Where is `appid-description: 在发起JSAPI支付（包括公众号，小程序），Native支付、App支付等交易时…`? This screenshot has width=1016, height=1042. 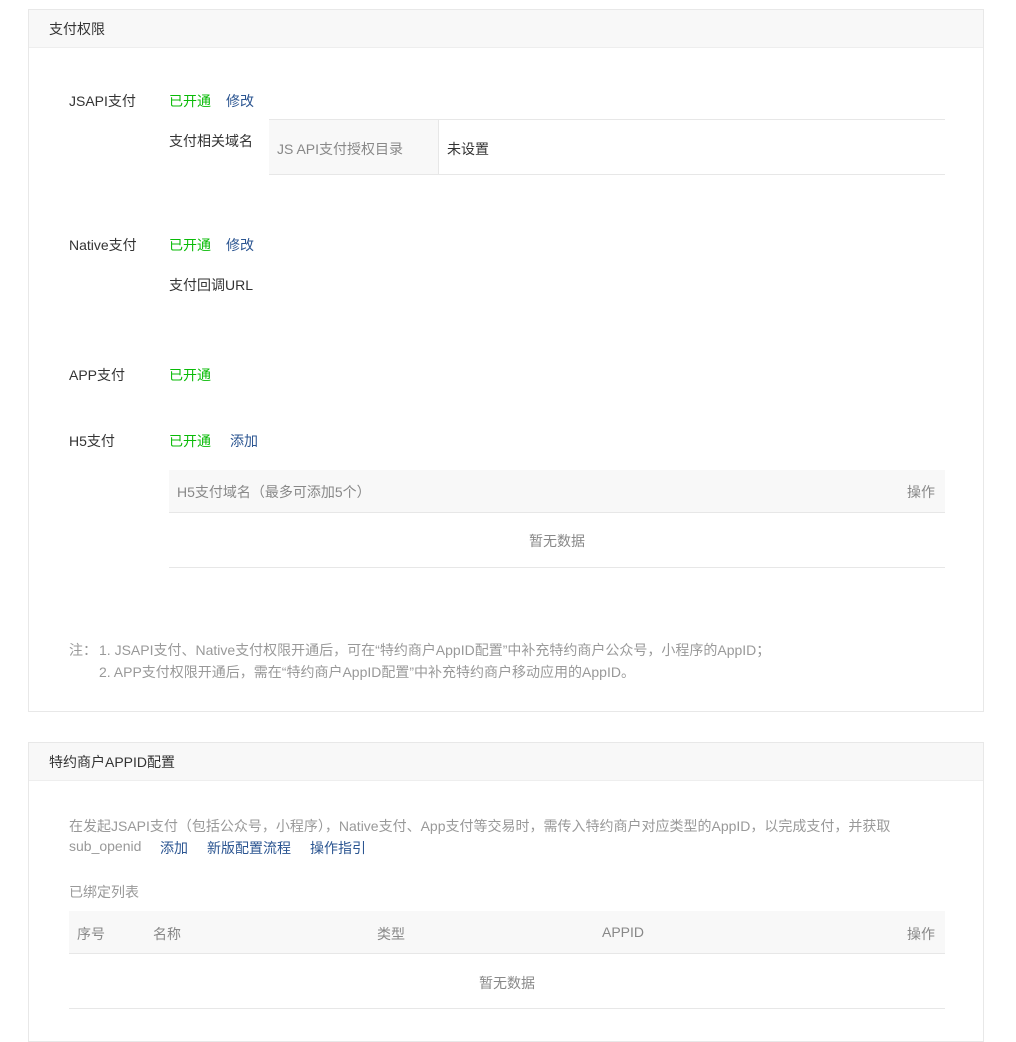 appid-description: 在发起JSAPI支付（包括公众号，小程序），Native支付、App支付等交易时… is located at coordinates (480, 826).